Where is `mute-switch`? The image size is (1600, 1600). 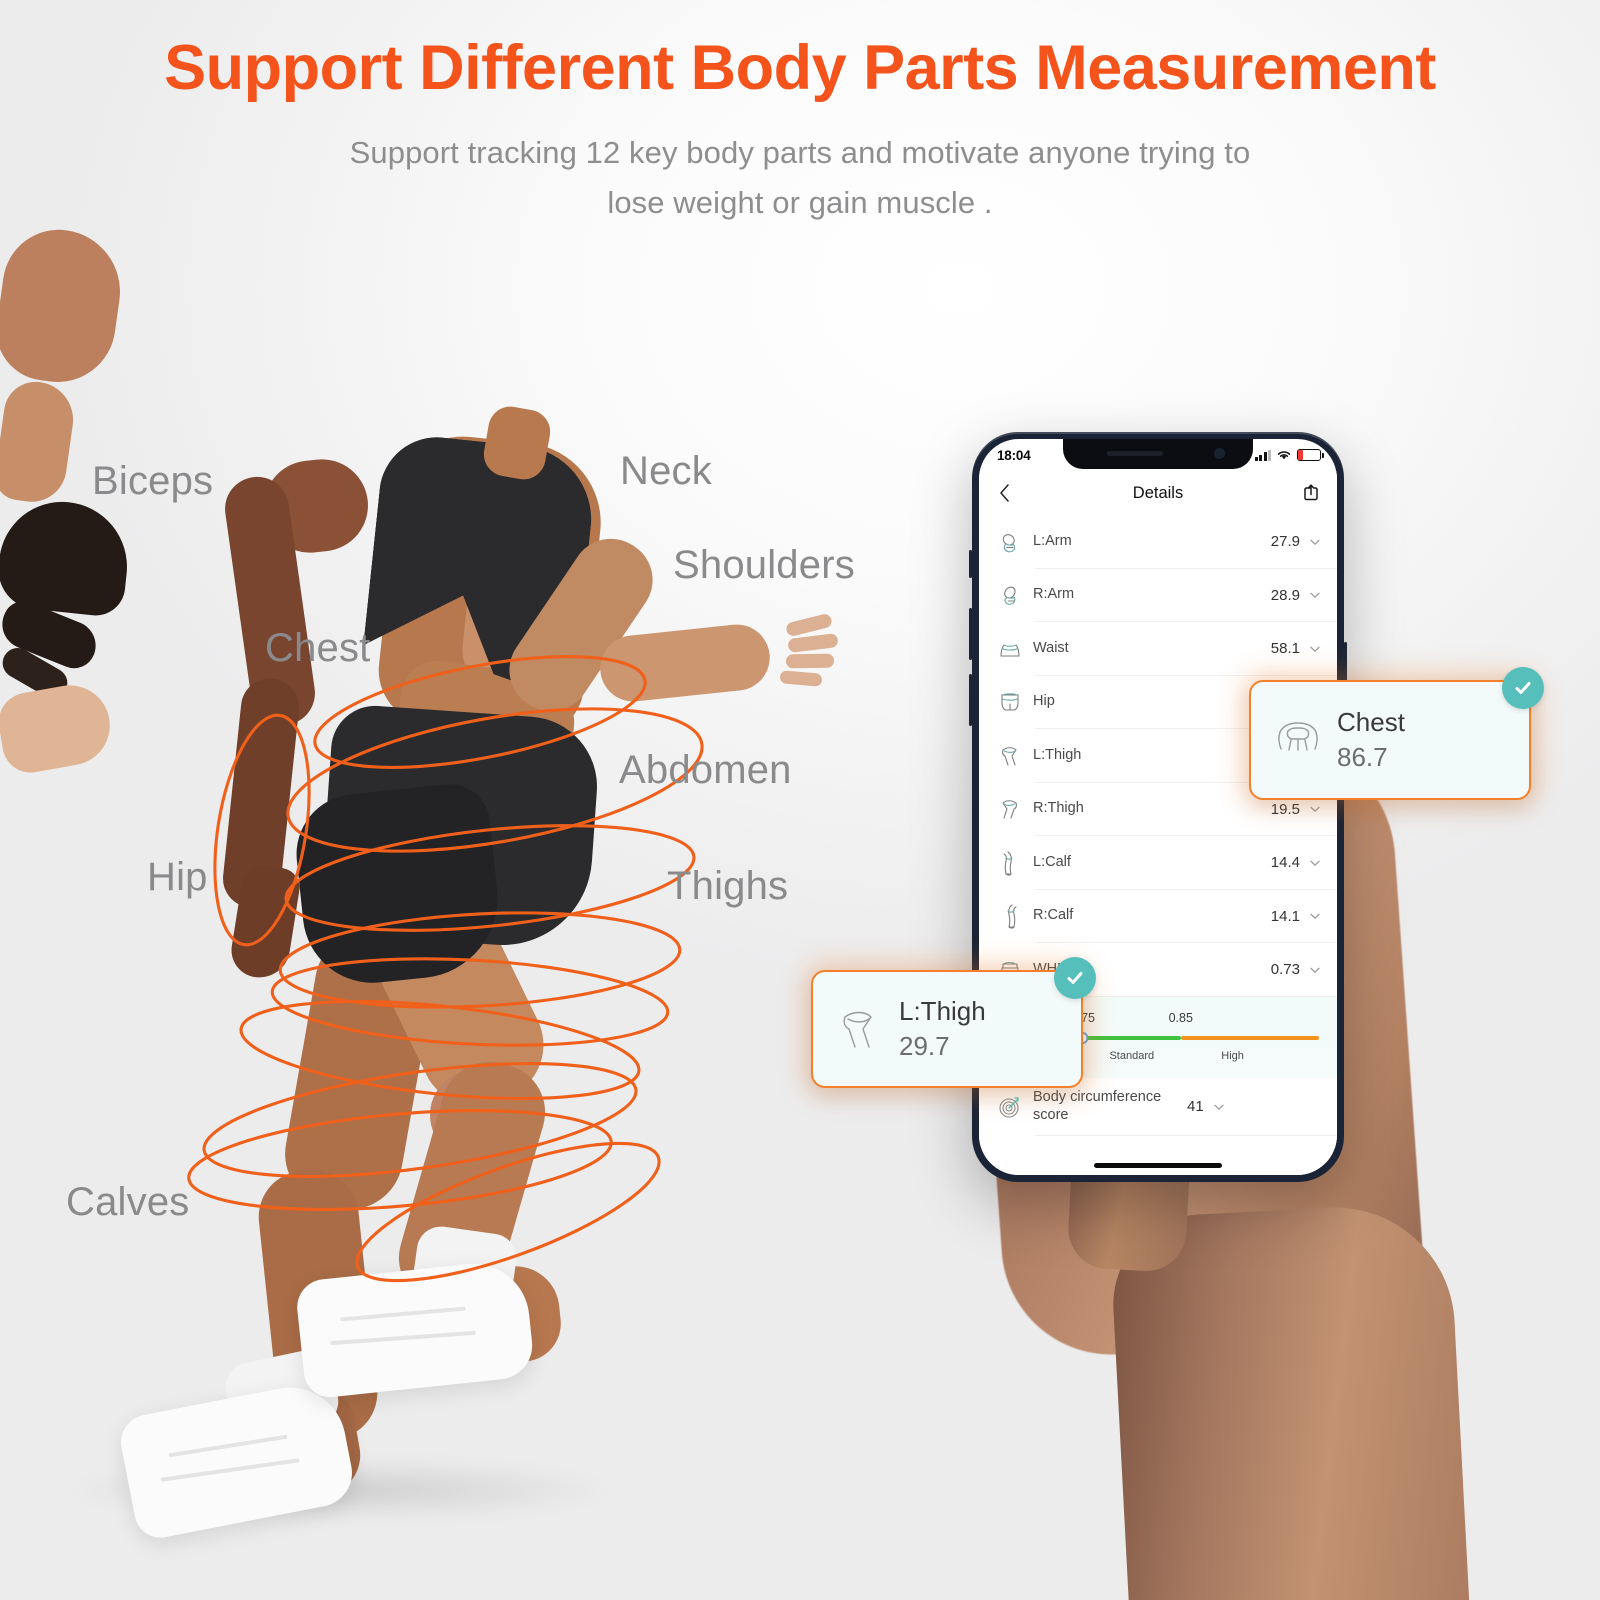
mute-switch is located at coordinates (970, 564).